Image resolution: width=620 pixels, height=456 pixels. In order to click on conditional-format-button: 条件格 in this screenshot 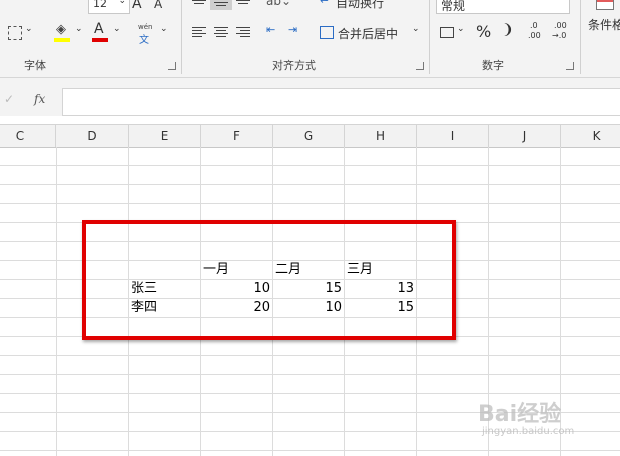, I will do `click(603, 20)`.